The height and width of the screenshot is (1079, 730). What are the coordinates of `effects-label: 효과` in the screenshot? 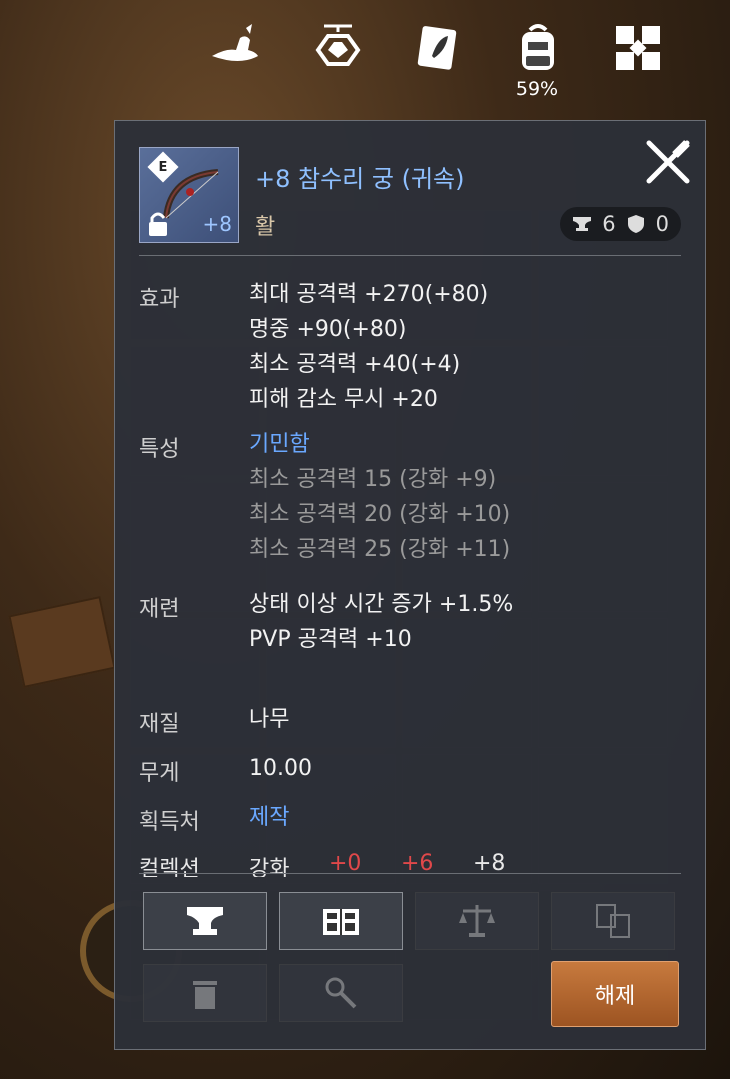 It's located at (159, 299).